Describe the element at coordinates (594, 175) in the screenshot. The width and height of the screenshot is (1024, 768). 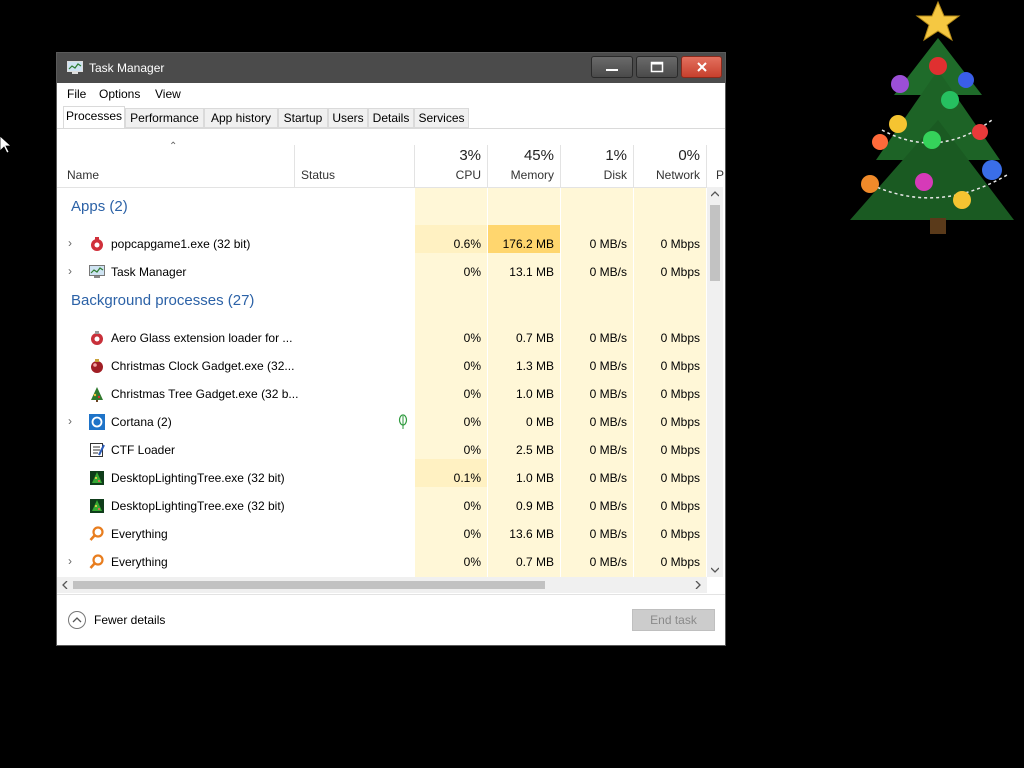
I see `column-header-disk: Disk` at that location.